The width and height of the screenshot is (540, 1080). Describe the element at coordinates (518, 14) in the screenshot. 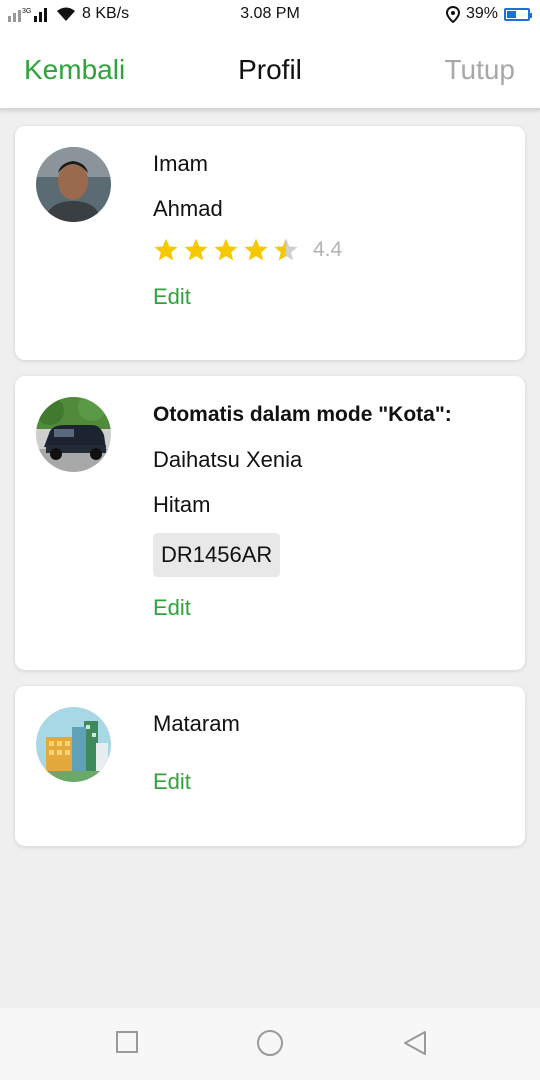

I see `battery-icon` at that location.